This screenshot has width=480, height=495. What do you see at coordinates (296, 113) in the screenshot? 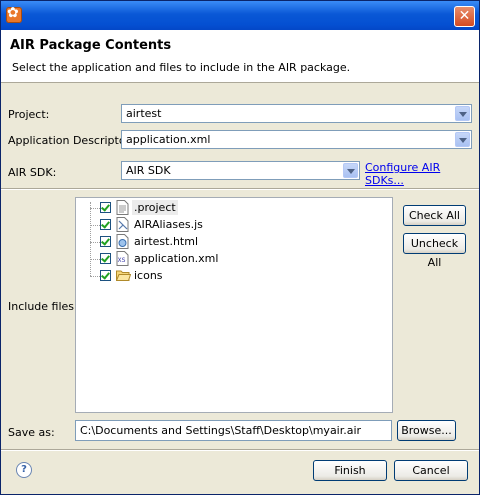
I see `project-combo: airtest` at bounding box center [296, 113].